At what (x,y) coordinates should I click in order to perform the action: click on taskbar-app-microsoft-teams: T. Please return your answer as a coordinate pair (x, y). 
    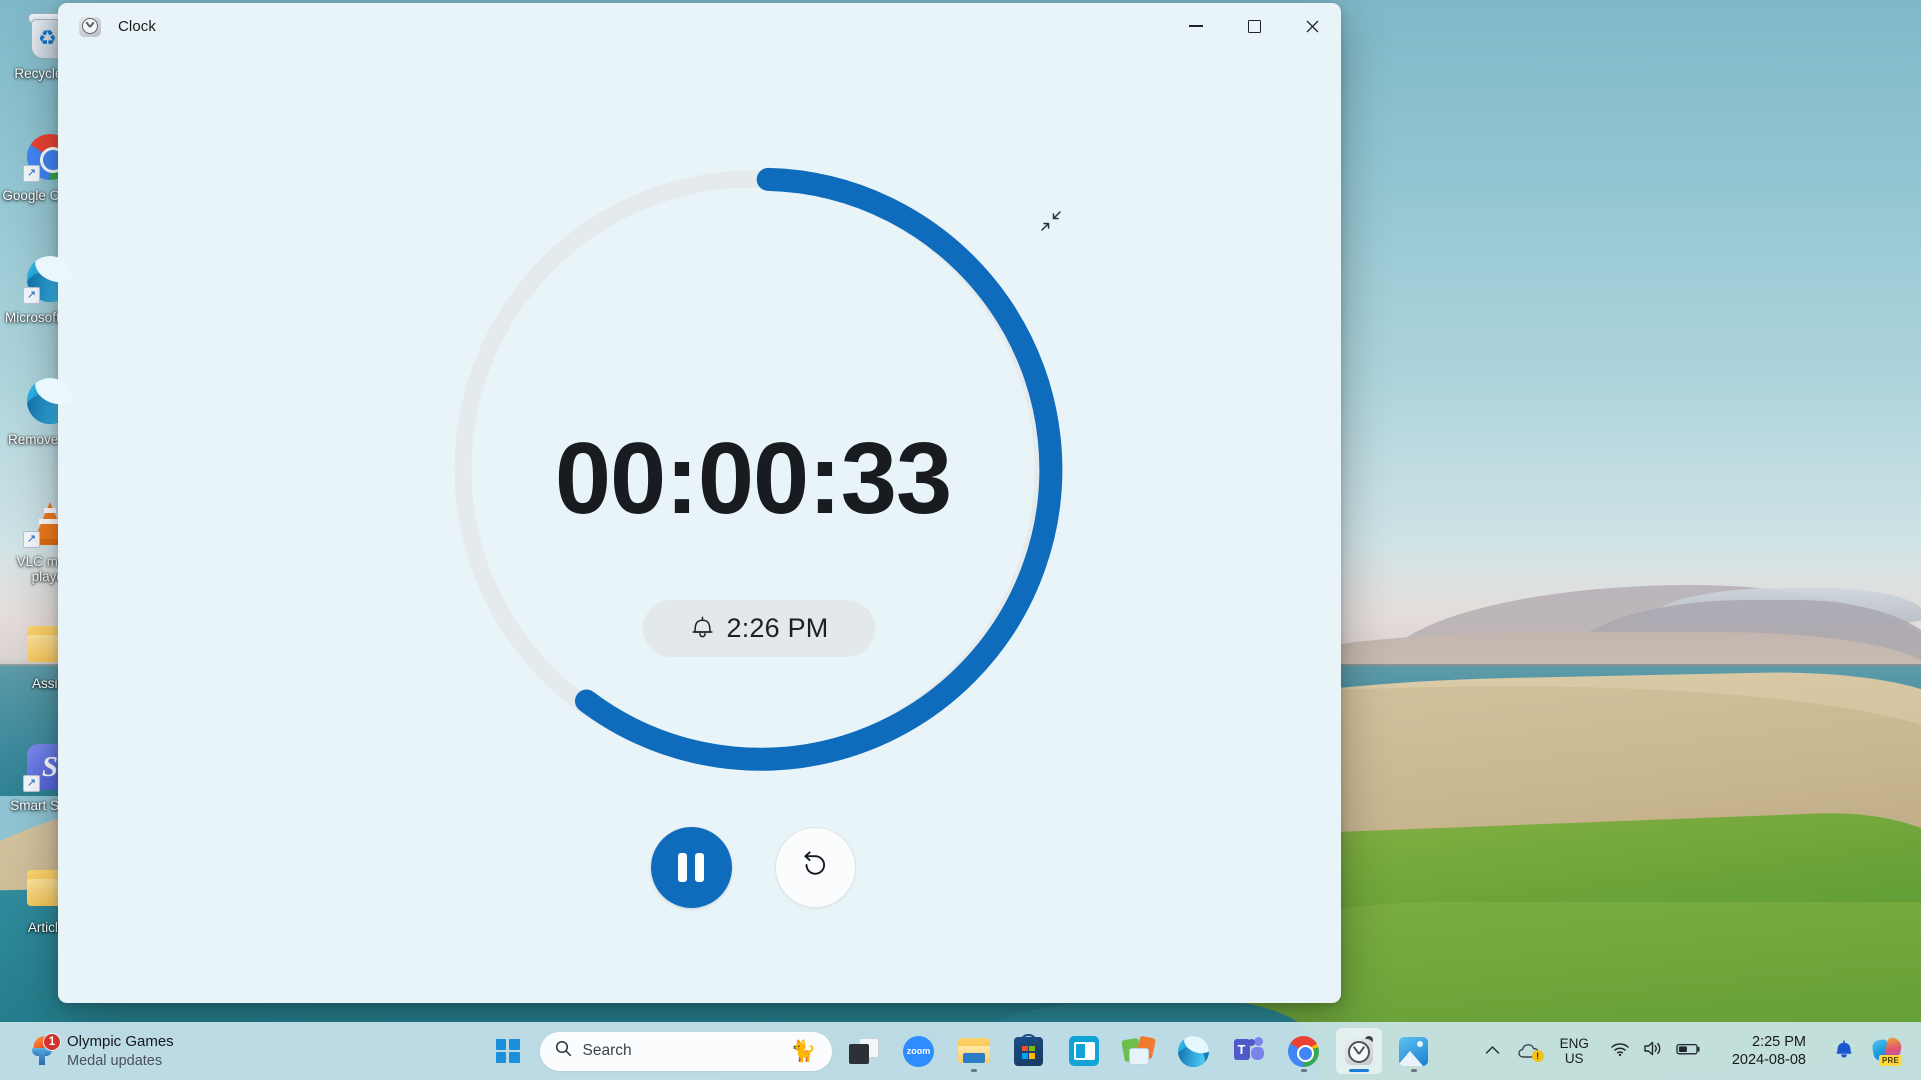
    Looking at the image, I should click on (1249, 1051).